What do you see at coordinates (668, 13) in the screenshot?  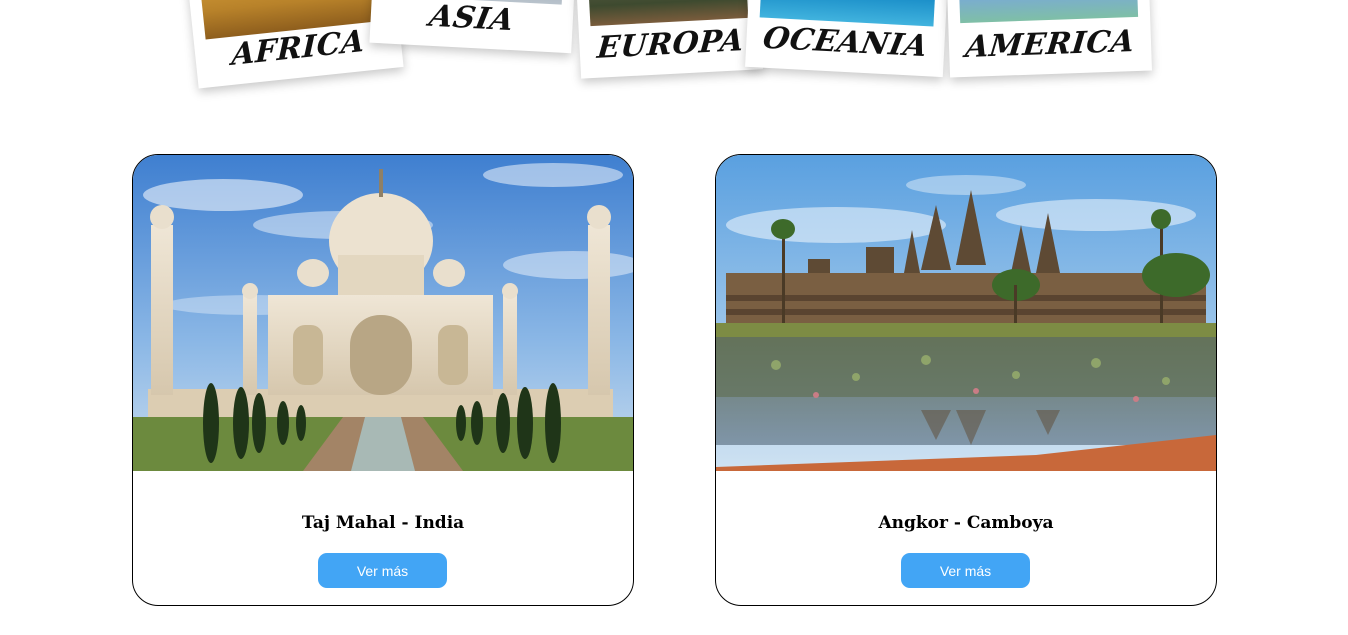 I see `europa-photo` at bounding box center [668, 13].